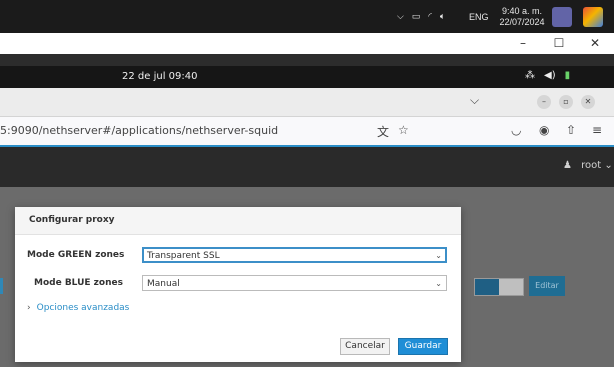 The height and width of the screenshot is (367, 614). Describe the element at coordinates (238, 345) in the screenshot. I see `modal-footer: Cancelar Guardar` at that location.